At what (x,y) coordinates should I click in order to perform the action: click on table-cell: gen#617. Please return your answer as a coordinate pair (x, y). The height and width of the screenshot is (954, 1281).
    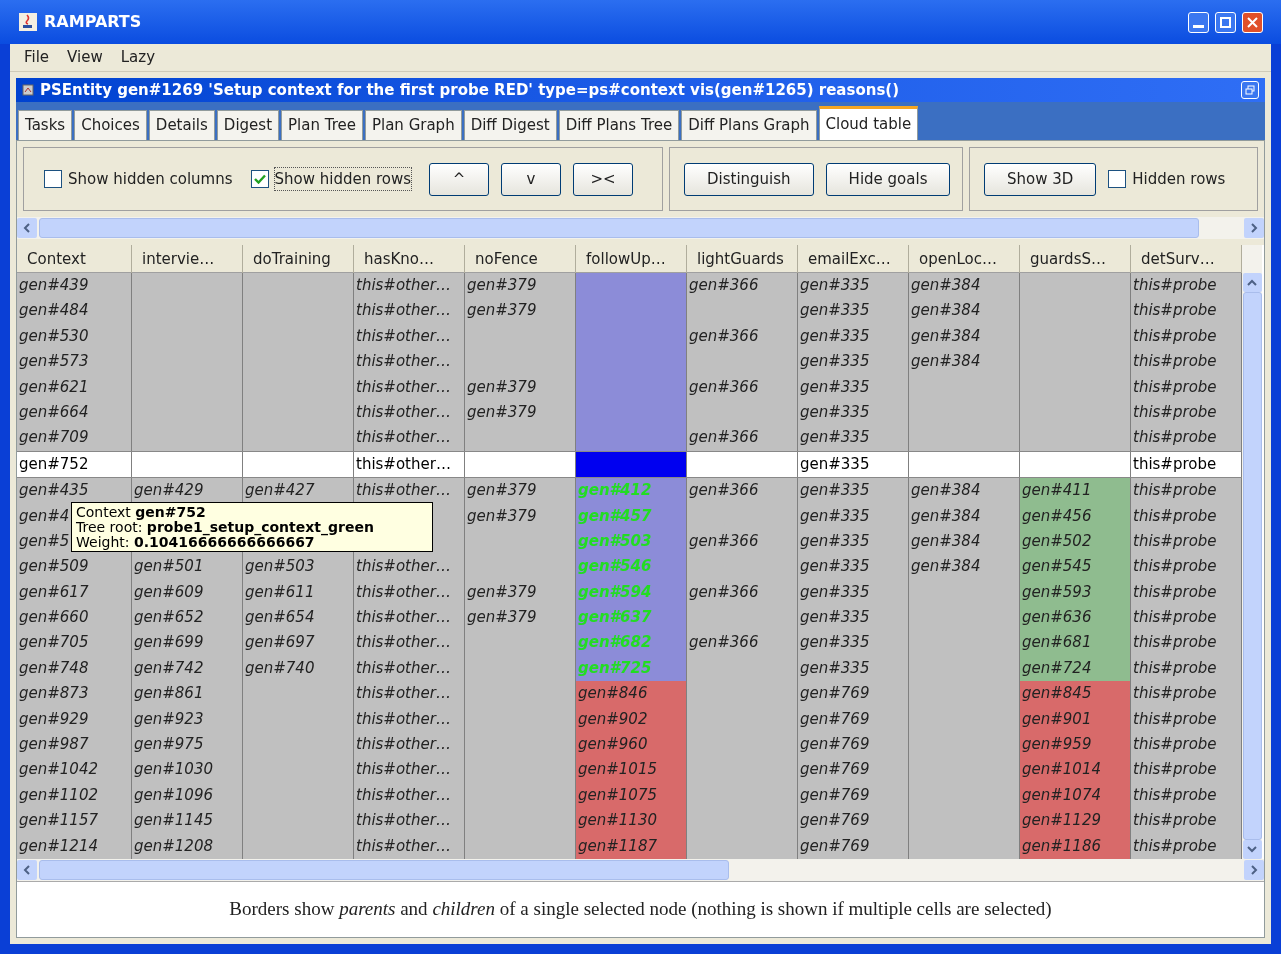
    Looking at the image, I should click on (74, 592).